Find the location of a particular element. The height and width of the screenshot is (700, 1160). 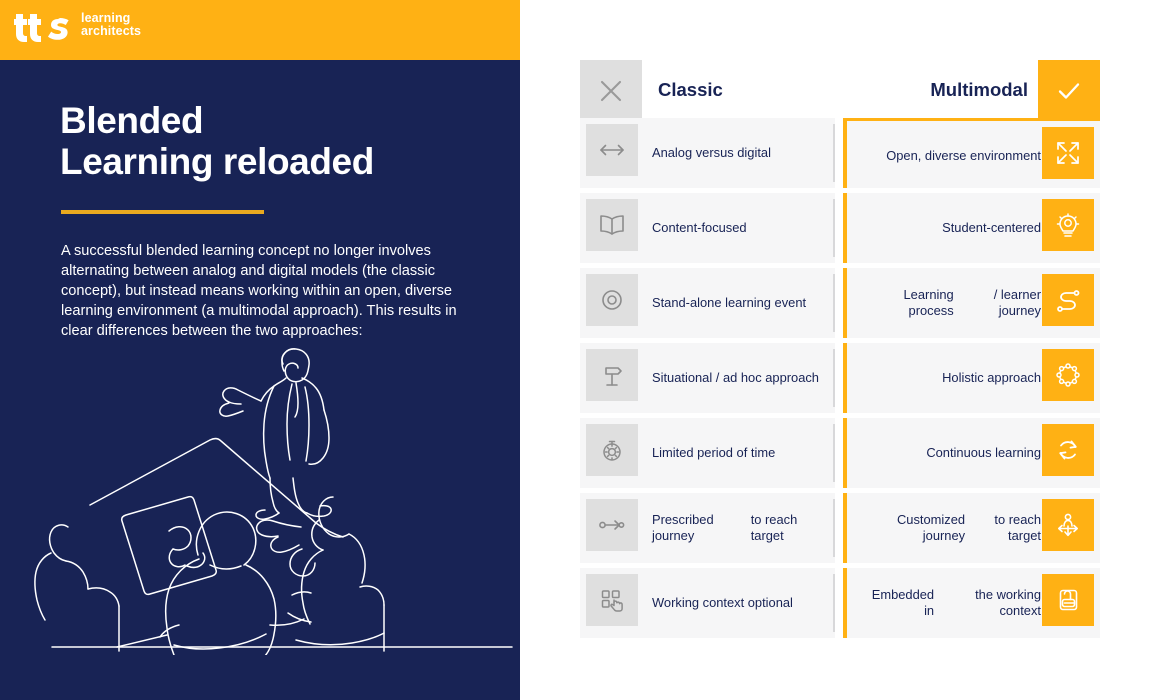

network-ring-icon is located at coordinates (1068, 375).